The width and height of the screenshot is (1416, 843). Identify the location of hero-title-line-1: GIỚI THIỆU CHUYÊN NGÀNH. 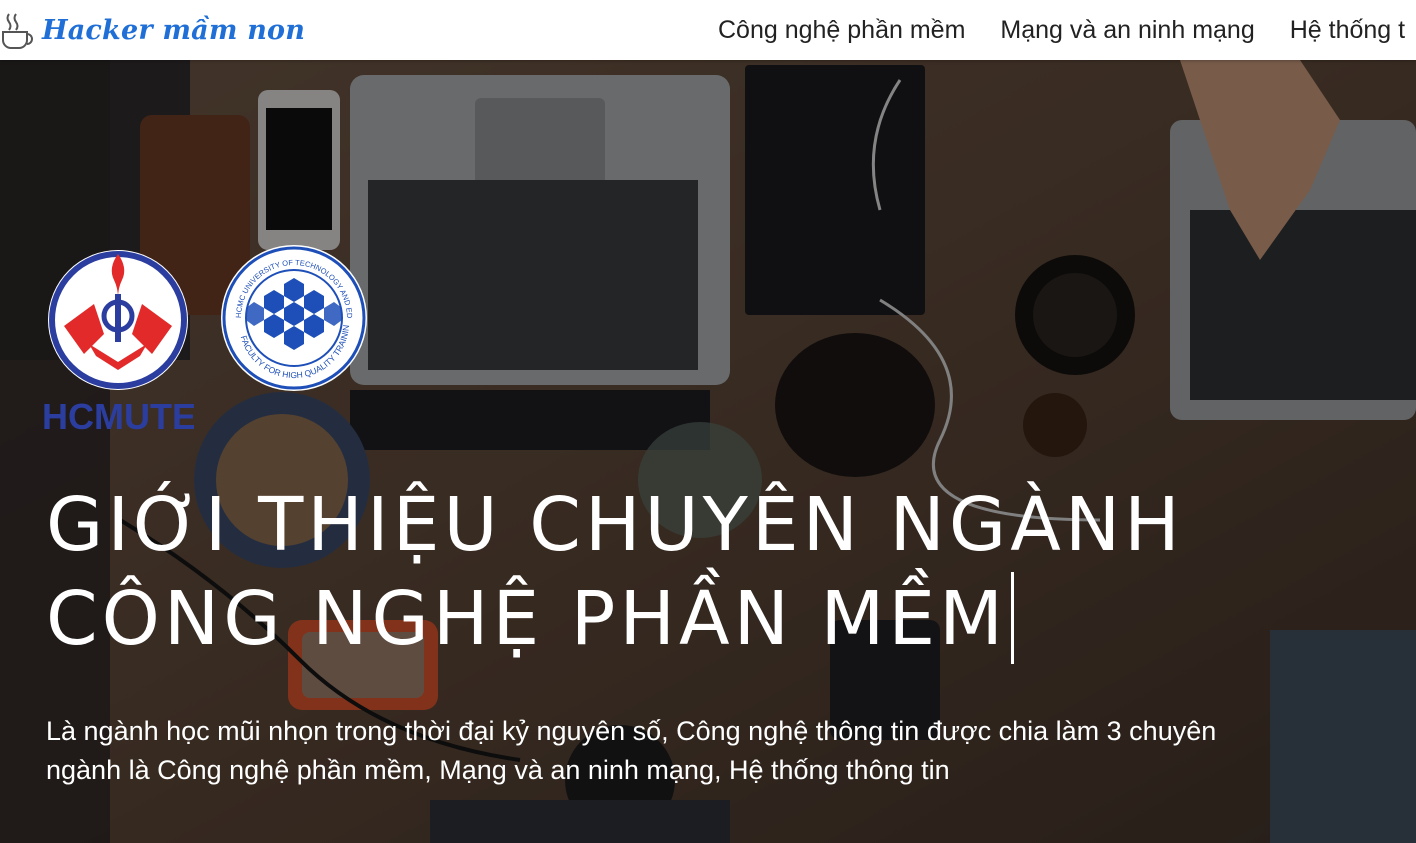
(615, 525).